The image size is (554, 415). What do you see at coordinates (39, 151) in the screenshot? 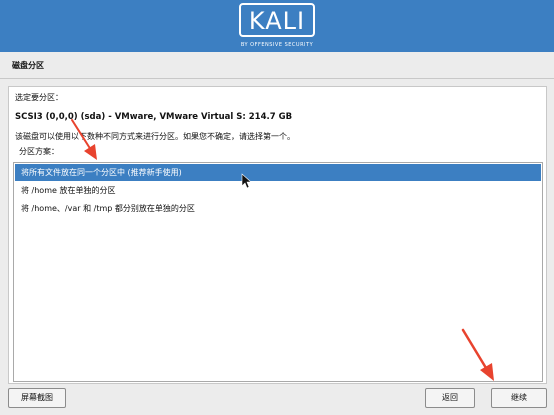
I see `scheme-label: 分区方案：` at bounding box center [39, 151].